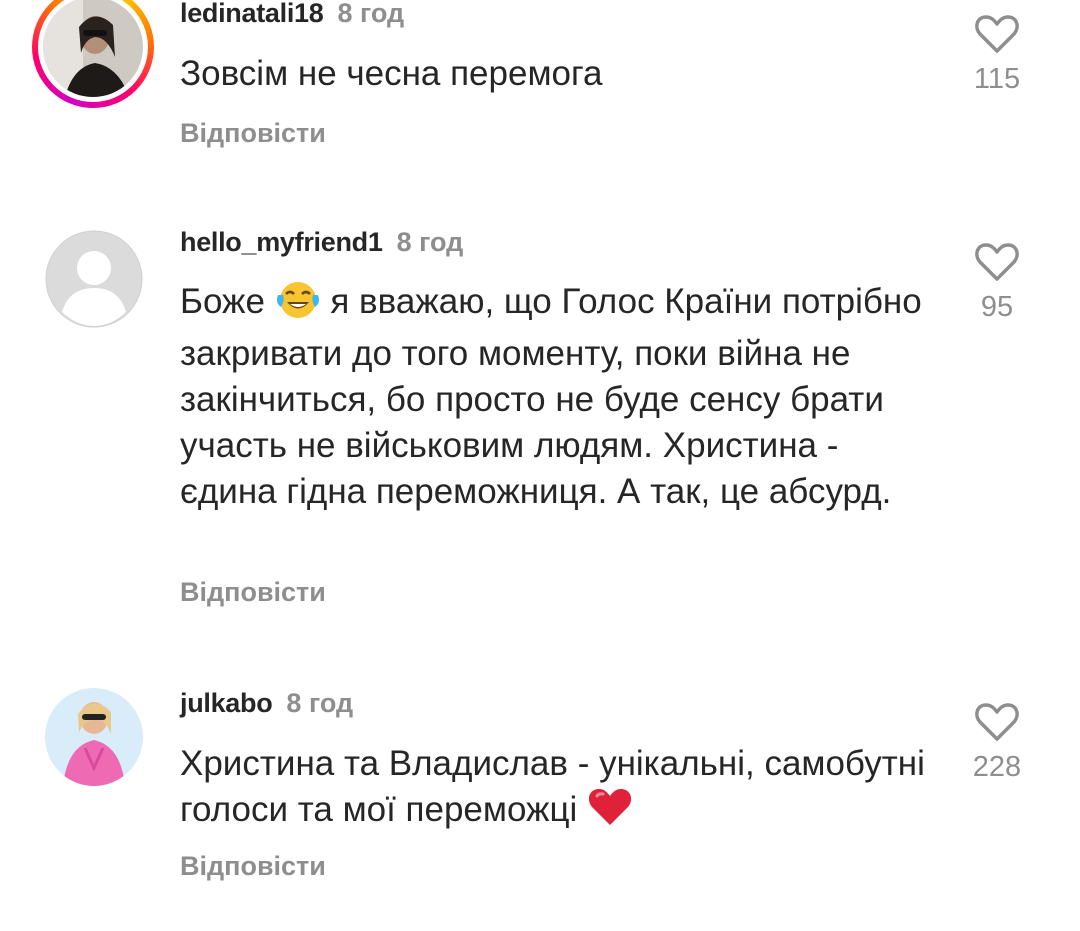 The image size is (1080, 931). Describe the element at coordinates (252, 14) in the screenshot. I see `username: ledinatali18` at that location.